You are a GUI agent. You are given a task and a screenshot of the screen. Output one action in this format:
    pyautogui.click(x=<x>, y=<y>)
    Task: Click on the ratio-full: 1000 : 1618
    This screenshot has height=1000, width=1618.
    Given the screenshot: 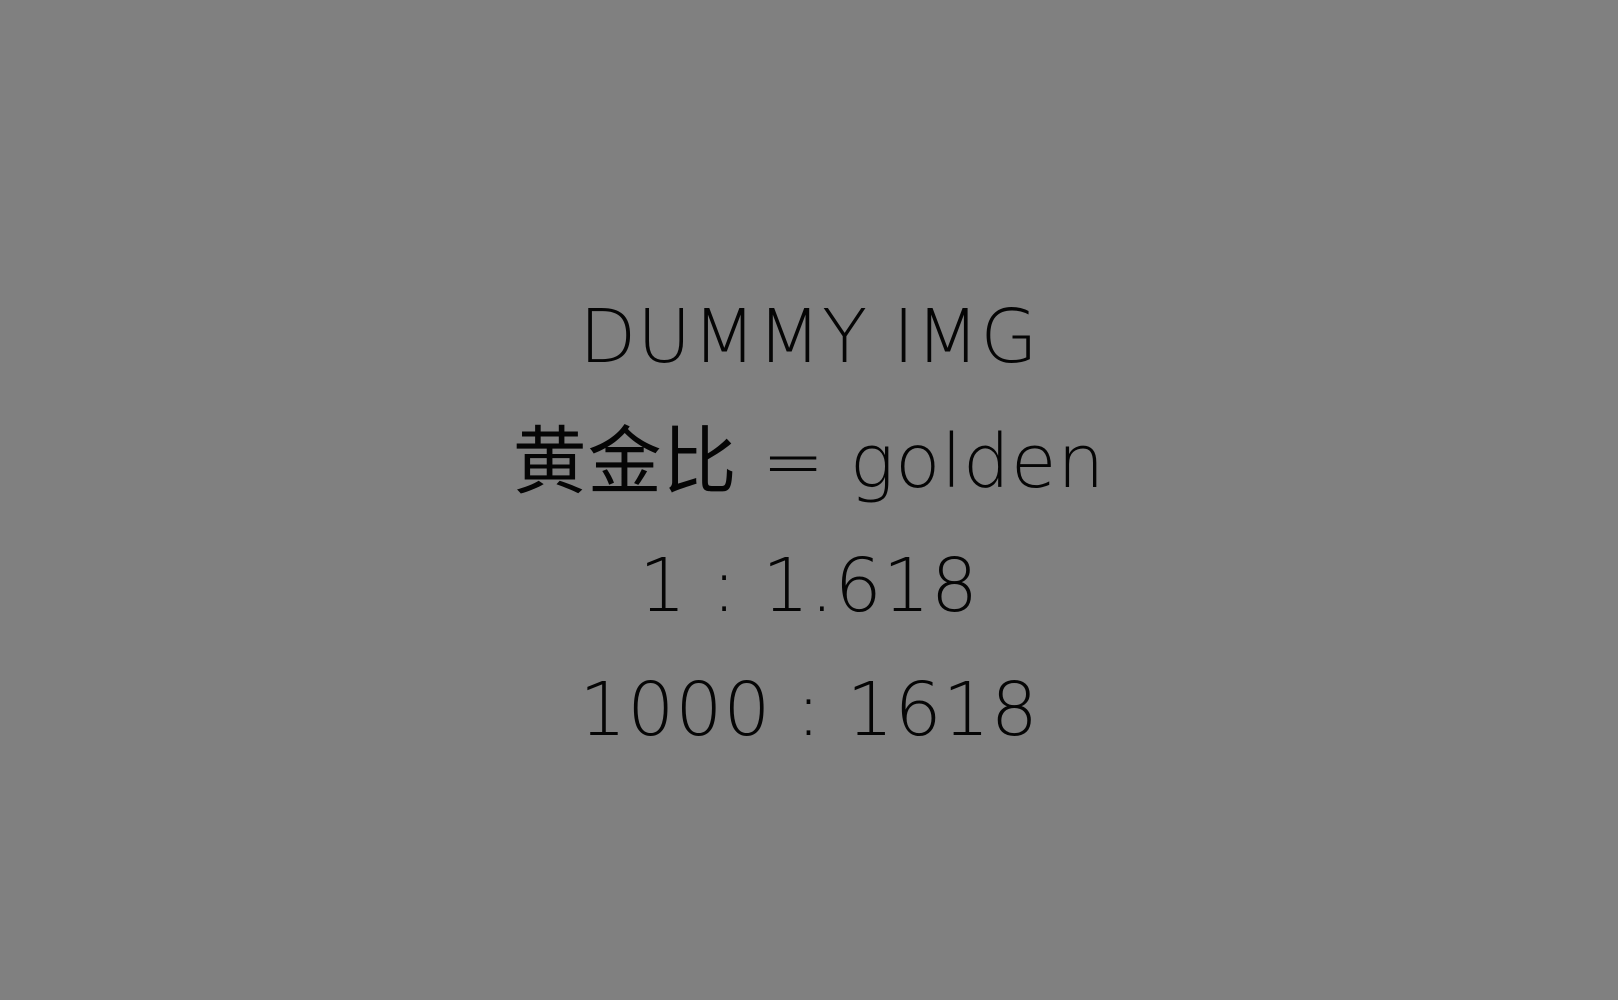 What is the action you would take?
    pyautogui.click(x=809, y=710)
    